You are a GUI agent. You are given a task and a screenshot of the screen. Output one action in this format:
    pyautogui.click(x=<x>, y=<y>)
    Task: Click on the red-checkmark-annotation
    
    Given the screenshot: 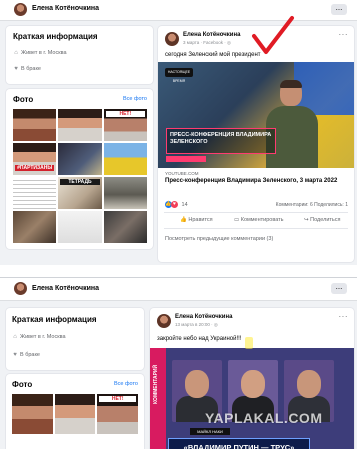 What is the action you would take?
    pyautogui.click(x=273, y=35)
    